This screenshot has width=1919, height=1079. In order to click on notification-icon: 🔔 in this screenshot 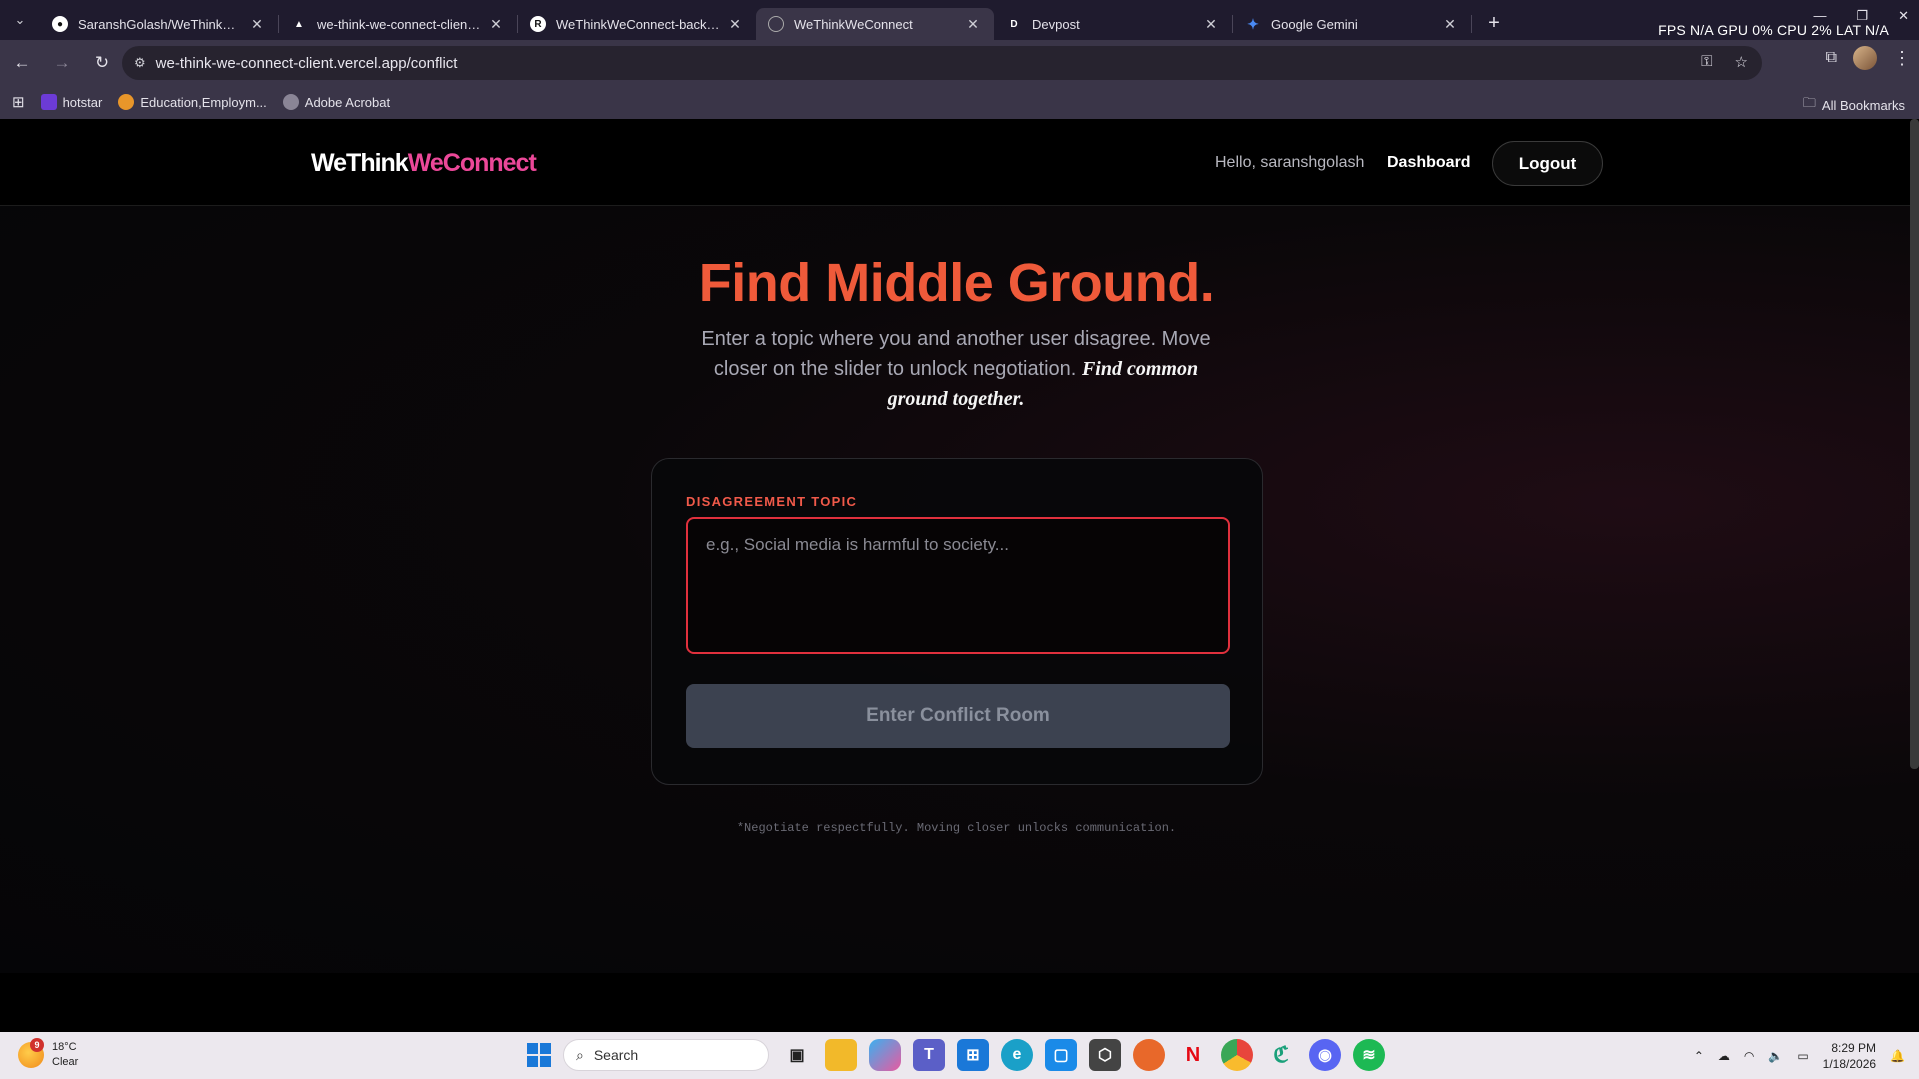, I will do `click(1897, 1056)`.